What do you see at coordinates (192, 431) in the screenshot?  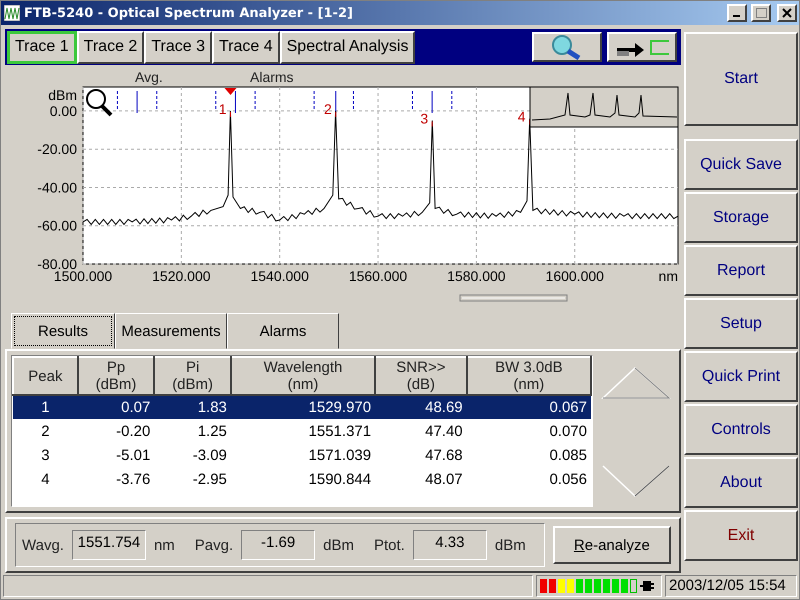 I see `table-cell: 1.25` at bounding box center [192, 431].